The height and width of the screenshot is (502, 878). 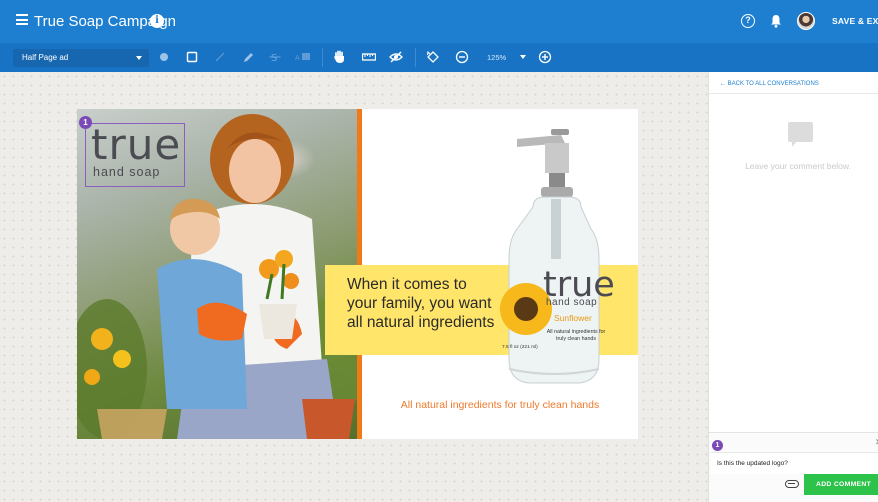 What do you see at coordinates (45, 57) in the screenshot?
I see `ad-size-label: Half Page ad` at bounding box center [45, 57].